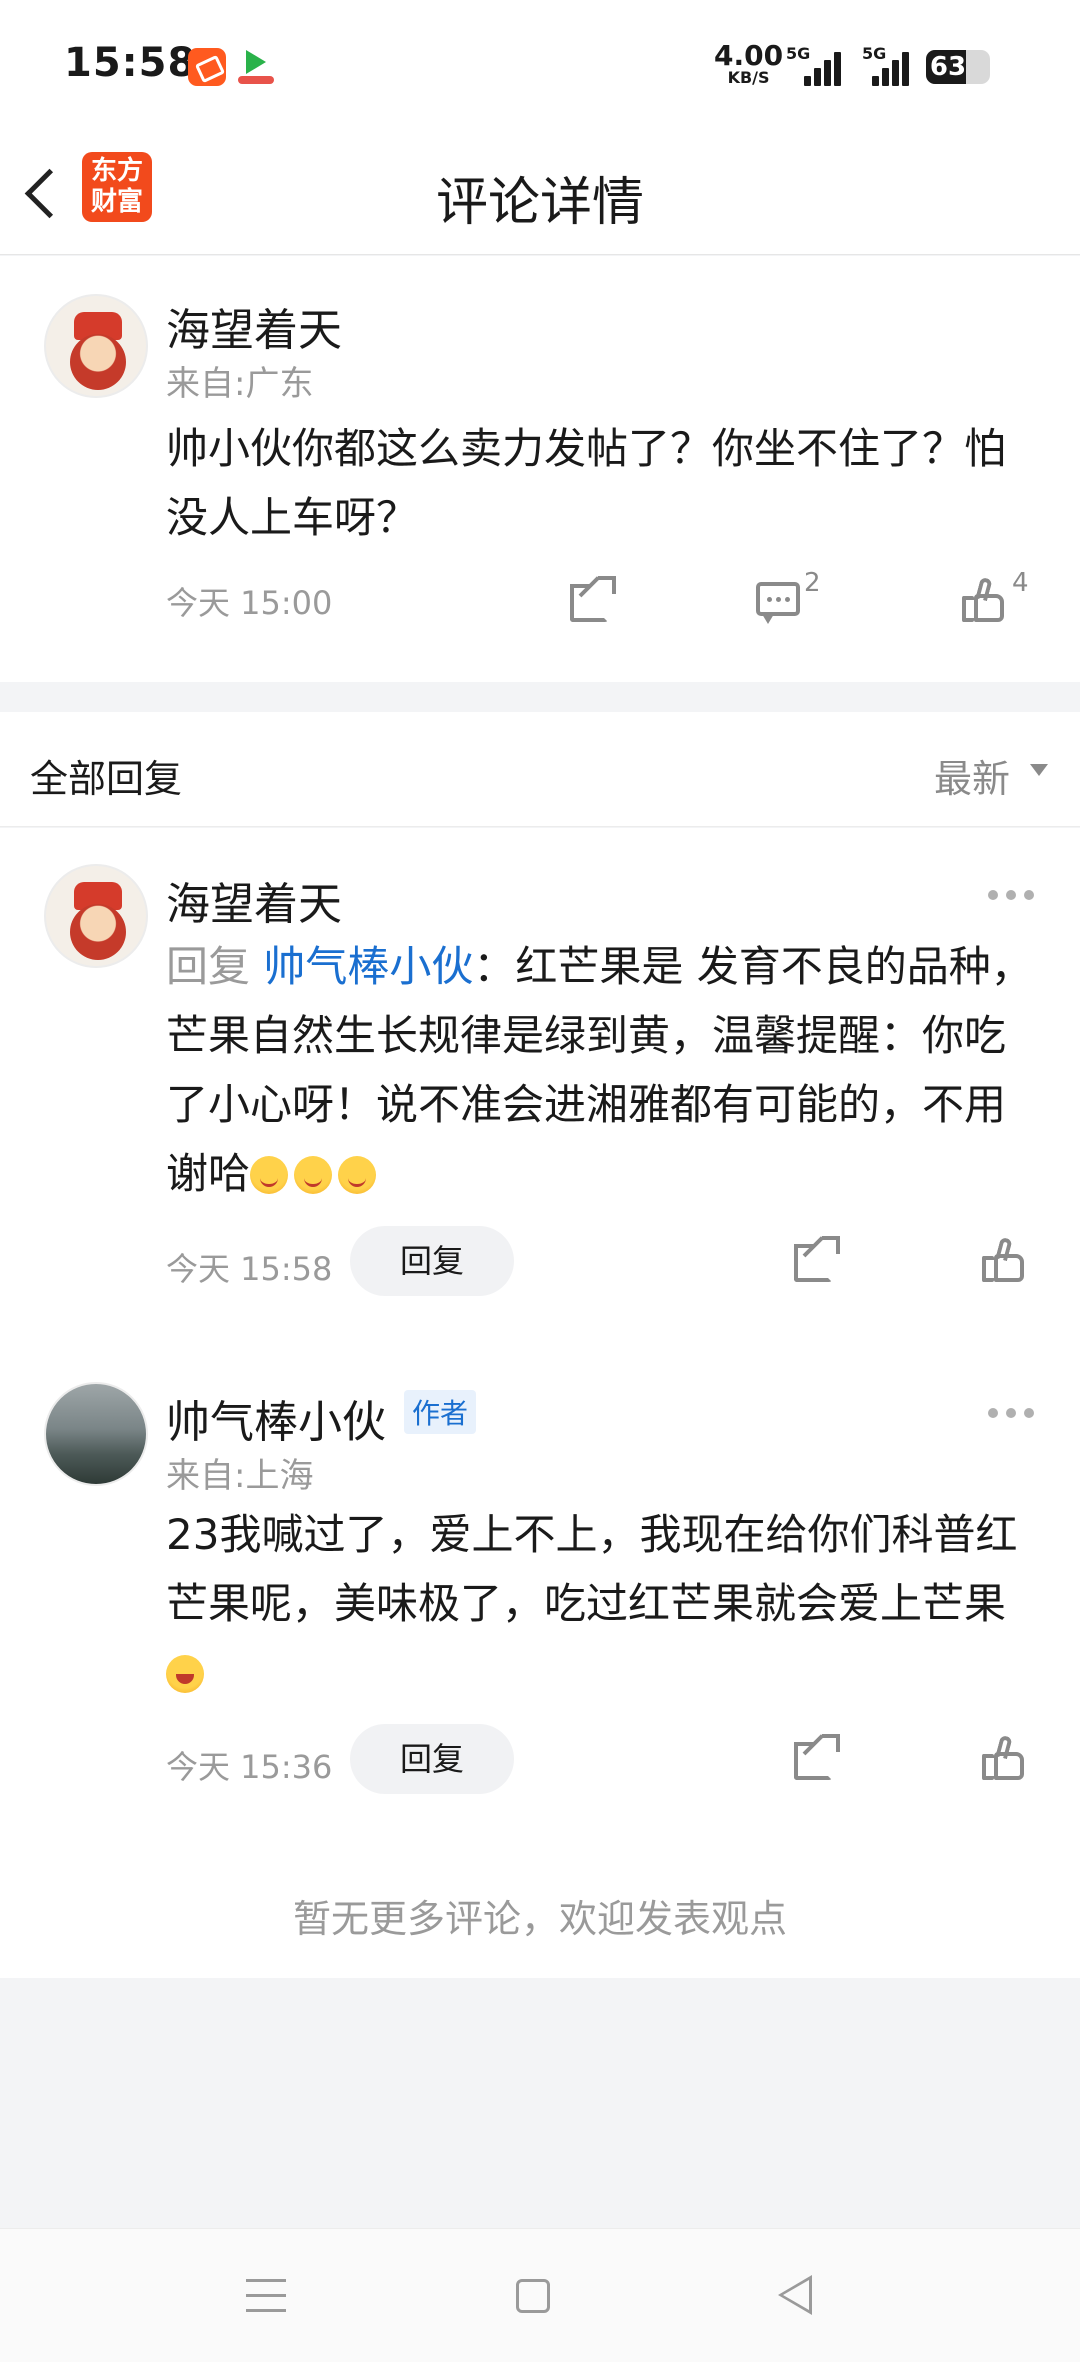 The height and width of the screenshot is (2362, 1080). I want to click on sort-dropdown: 最新, so click(972, 775).